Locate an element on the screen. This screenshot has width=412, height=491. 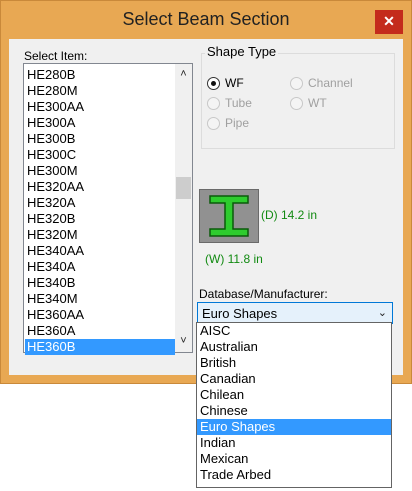
radio-tube-label: Tube is located at coordinates (238, 103).